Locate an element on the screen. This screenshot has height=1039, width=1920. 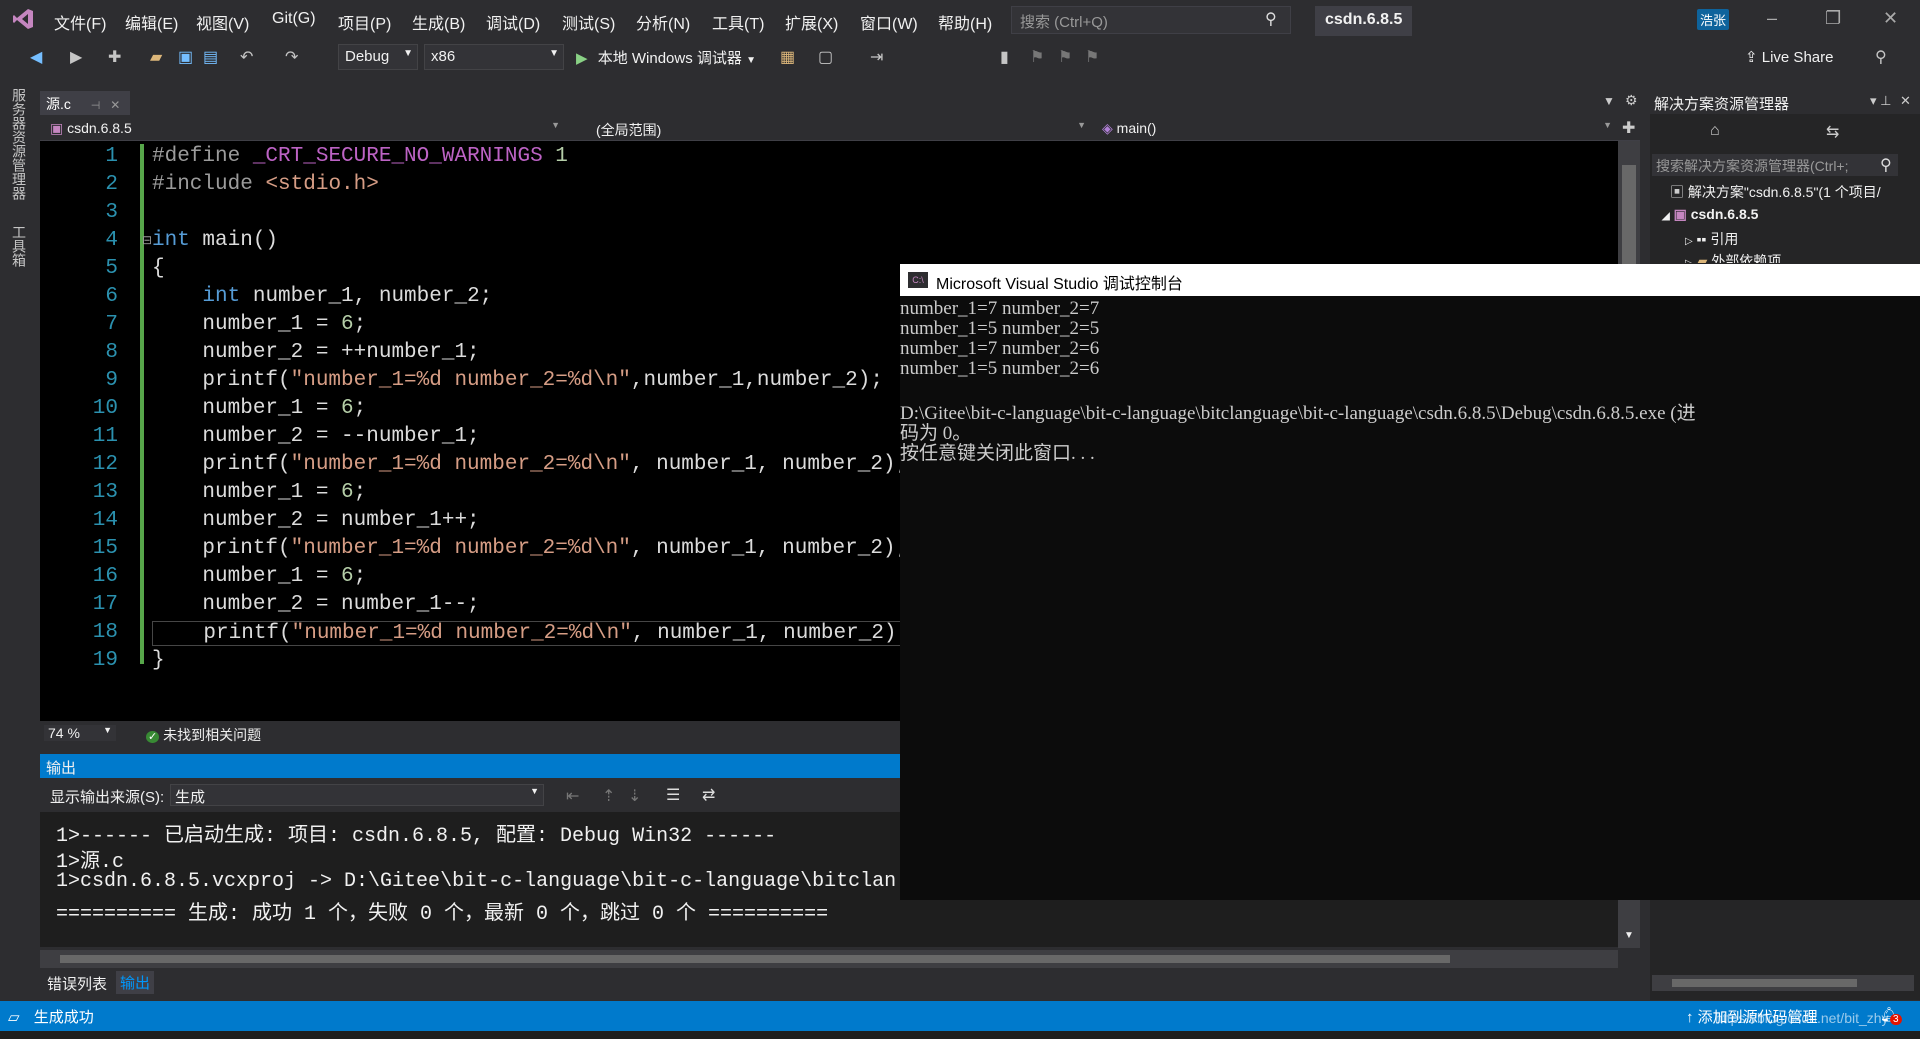
forward-icon: ▶ is located at coordinates (76, 57).